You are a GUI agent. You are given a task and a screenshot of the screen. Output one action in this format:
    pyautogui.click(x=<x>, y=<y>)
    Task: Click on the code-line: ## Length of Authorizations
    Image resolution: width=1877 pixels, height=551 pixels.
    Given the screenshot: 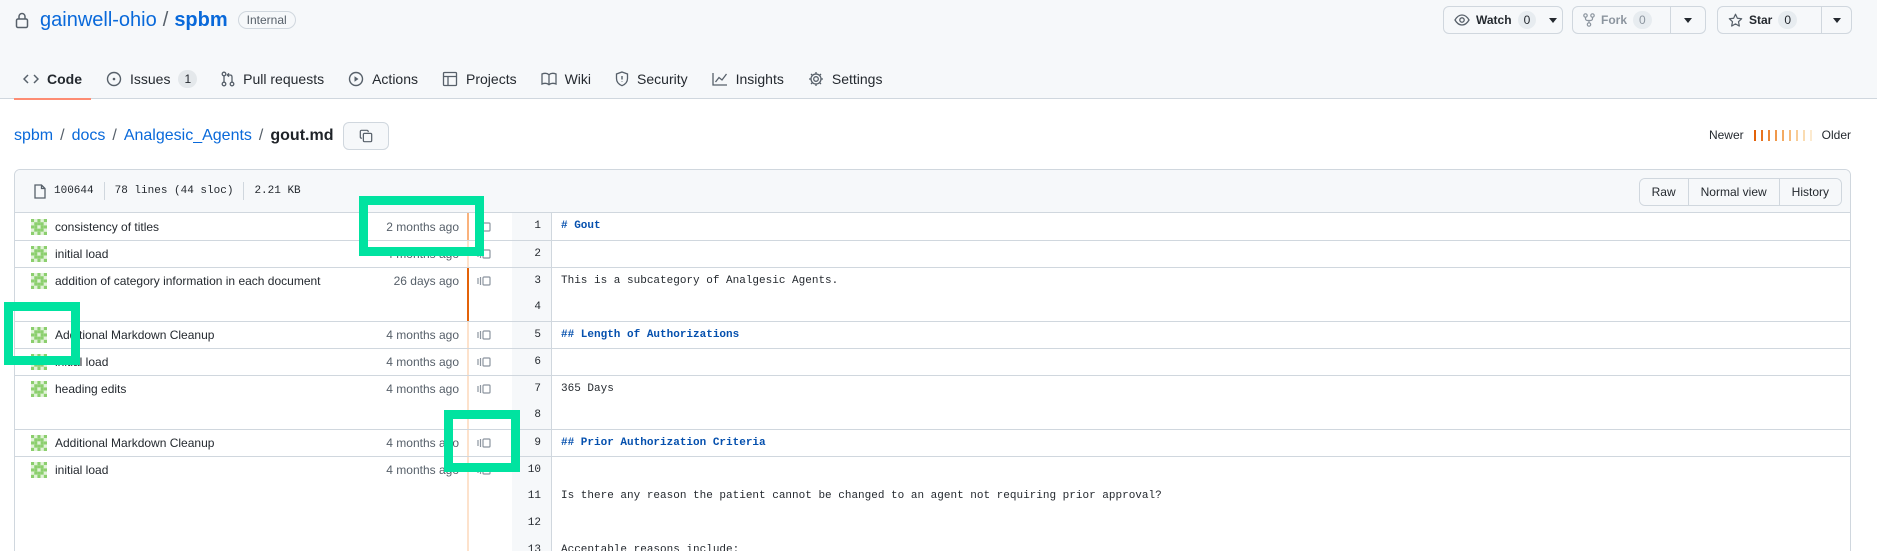 What is the action you would take?
    pyautogui.click(x=650, y=335)
    